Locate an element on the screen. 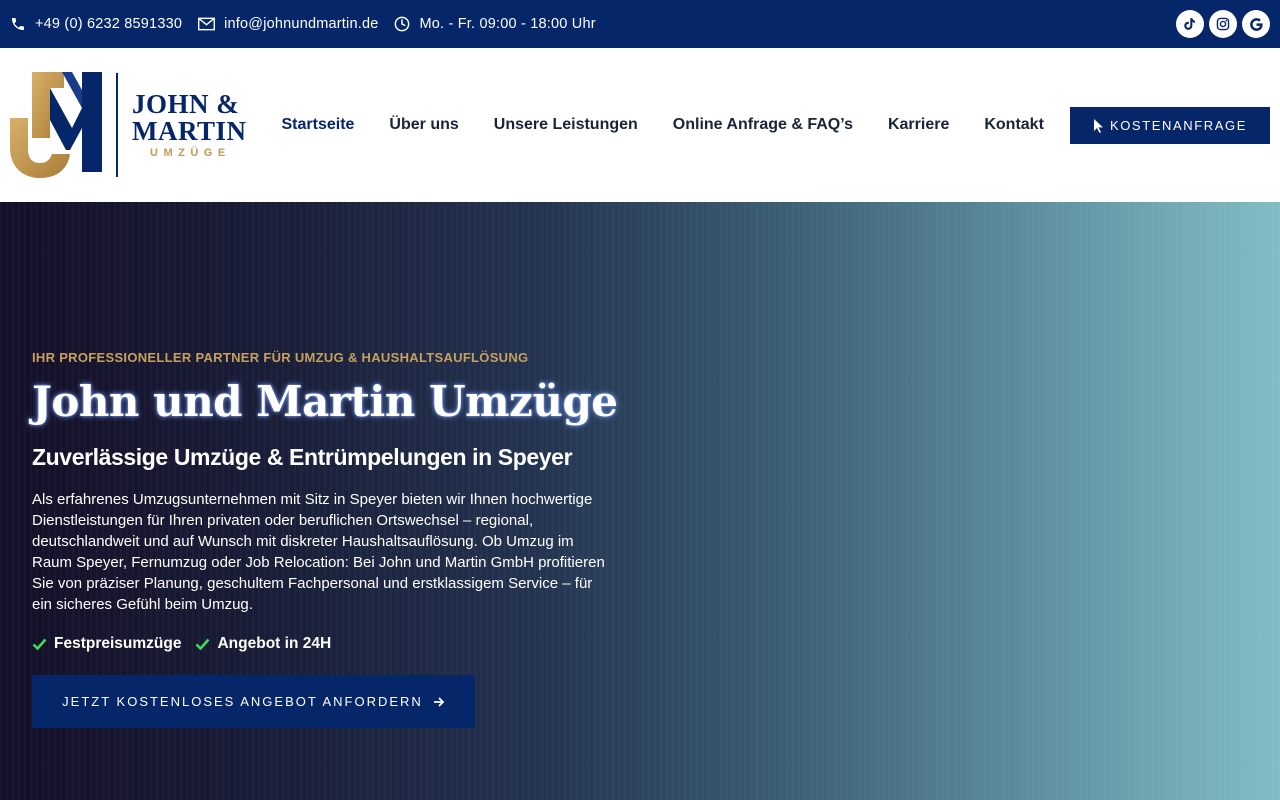 This screenshot has height=800, width=1280. benefit-item: Festpreisumzüge is located at coordinates (106, 644).